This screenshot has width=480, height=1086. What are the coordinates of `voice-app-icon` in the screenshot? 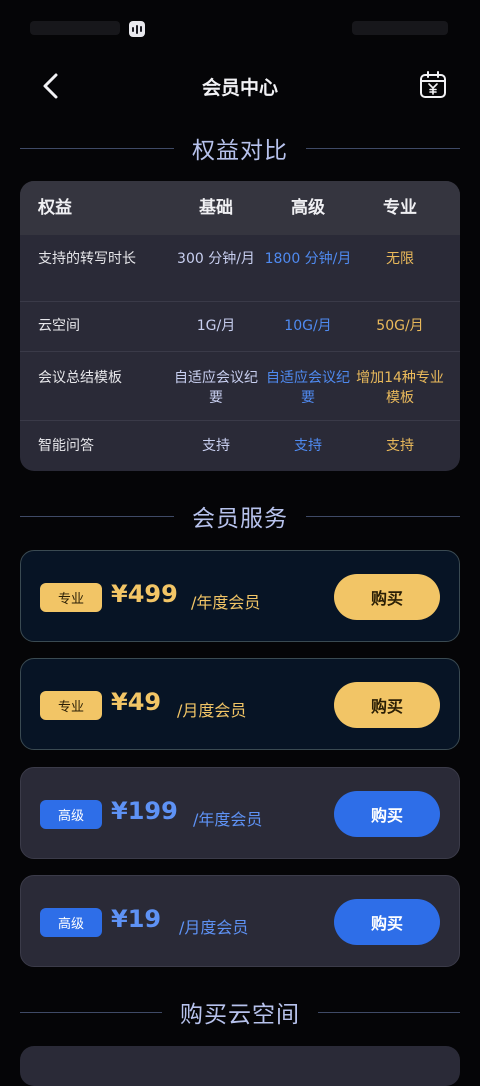 It's located at (137, 29).